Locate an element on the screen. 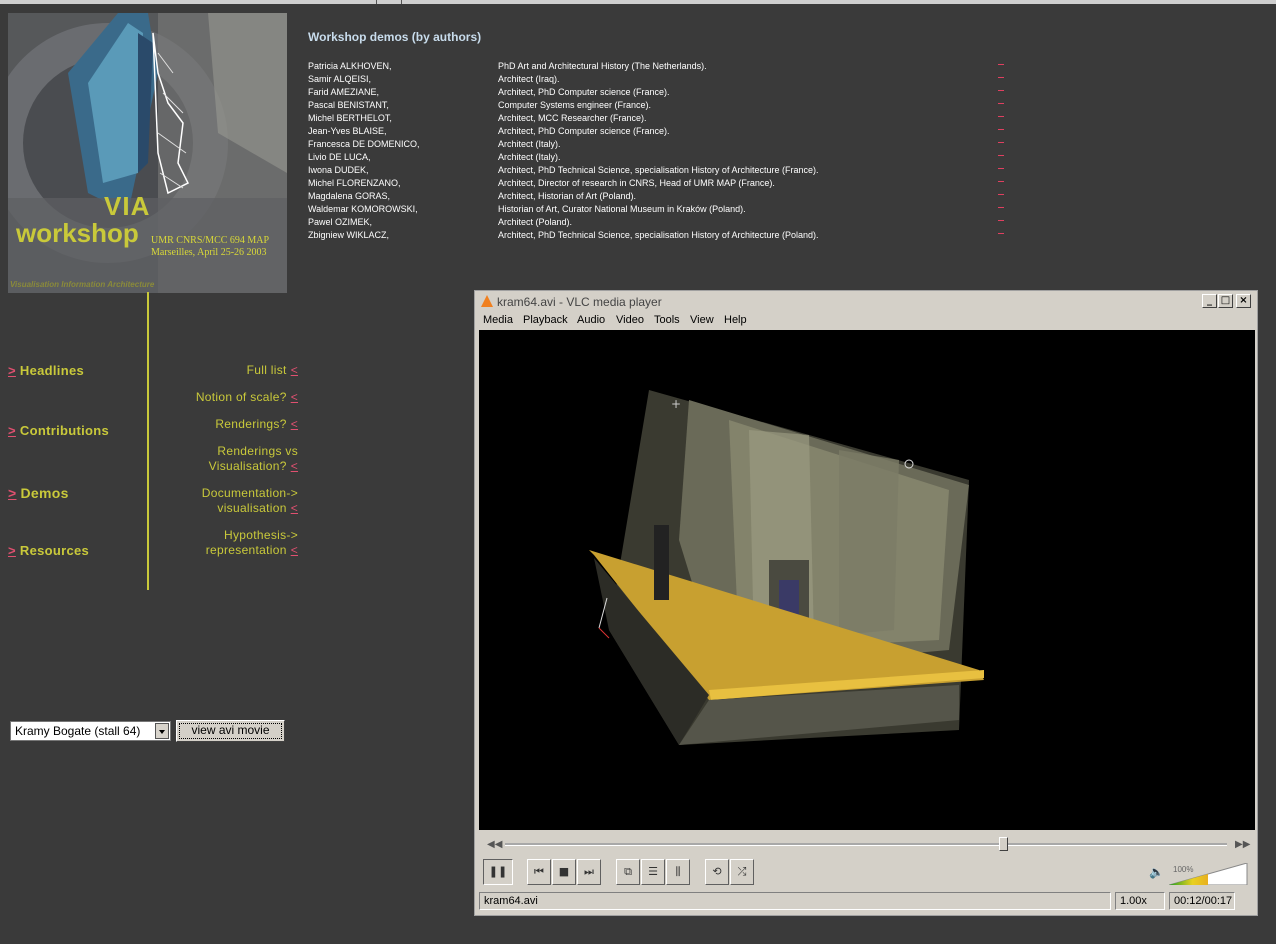 The height and width of the screenshot is (944, 1276). movie-select-value: Kramy Bogate (stall 64) is located at coordinates (78, 731).